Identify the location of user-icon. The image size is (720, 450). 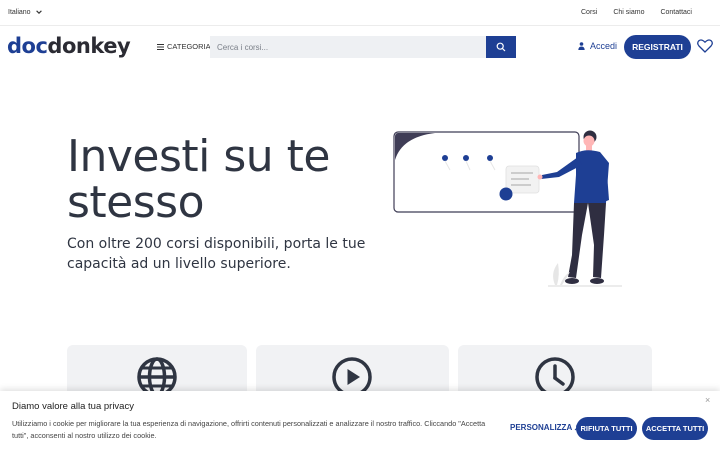
(581, 46).